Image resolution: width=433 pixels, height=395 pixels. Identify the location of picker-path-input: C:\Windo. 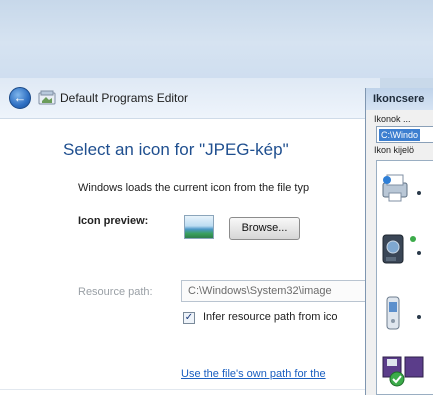
(404, 134).